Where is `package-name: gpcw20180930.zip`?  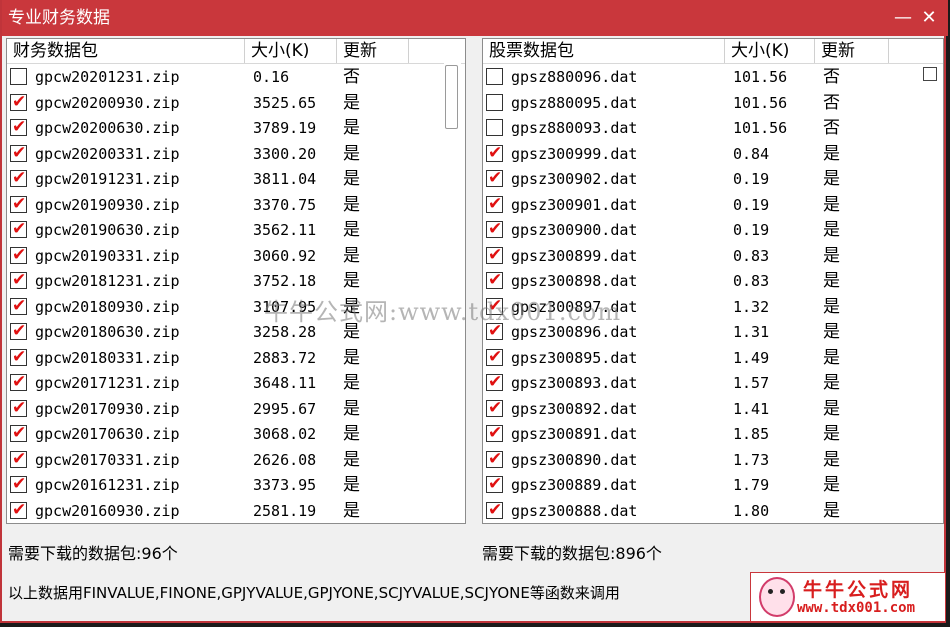 package-name: gpcw20180930.zip is located at coordinates (107, 306).